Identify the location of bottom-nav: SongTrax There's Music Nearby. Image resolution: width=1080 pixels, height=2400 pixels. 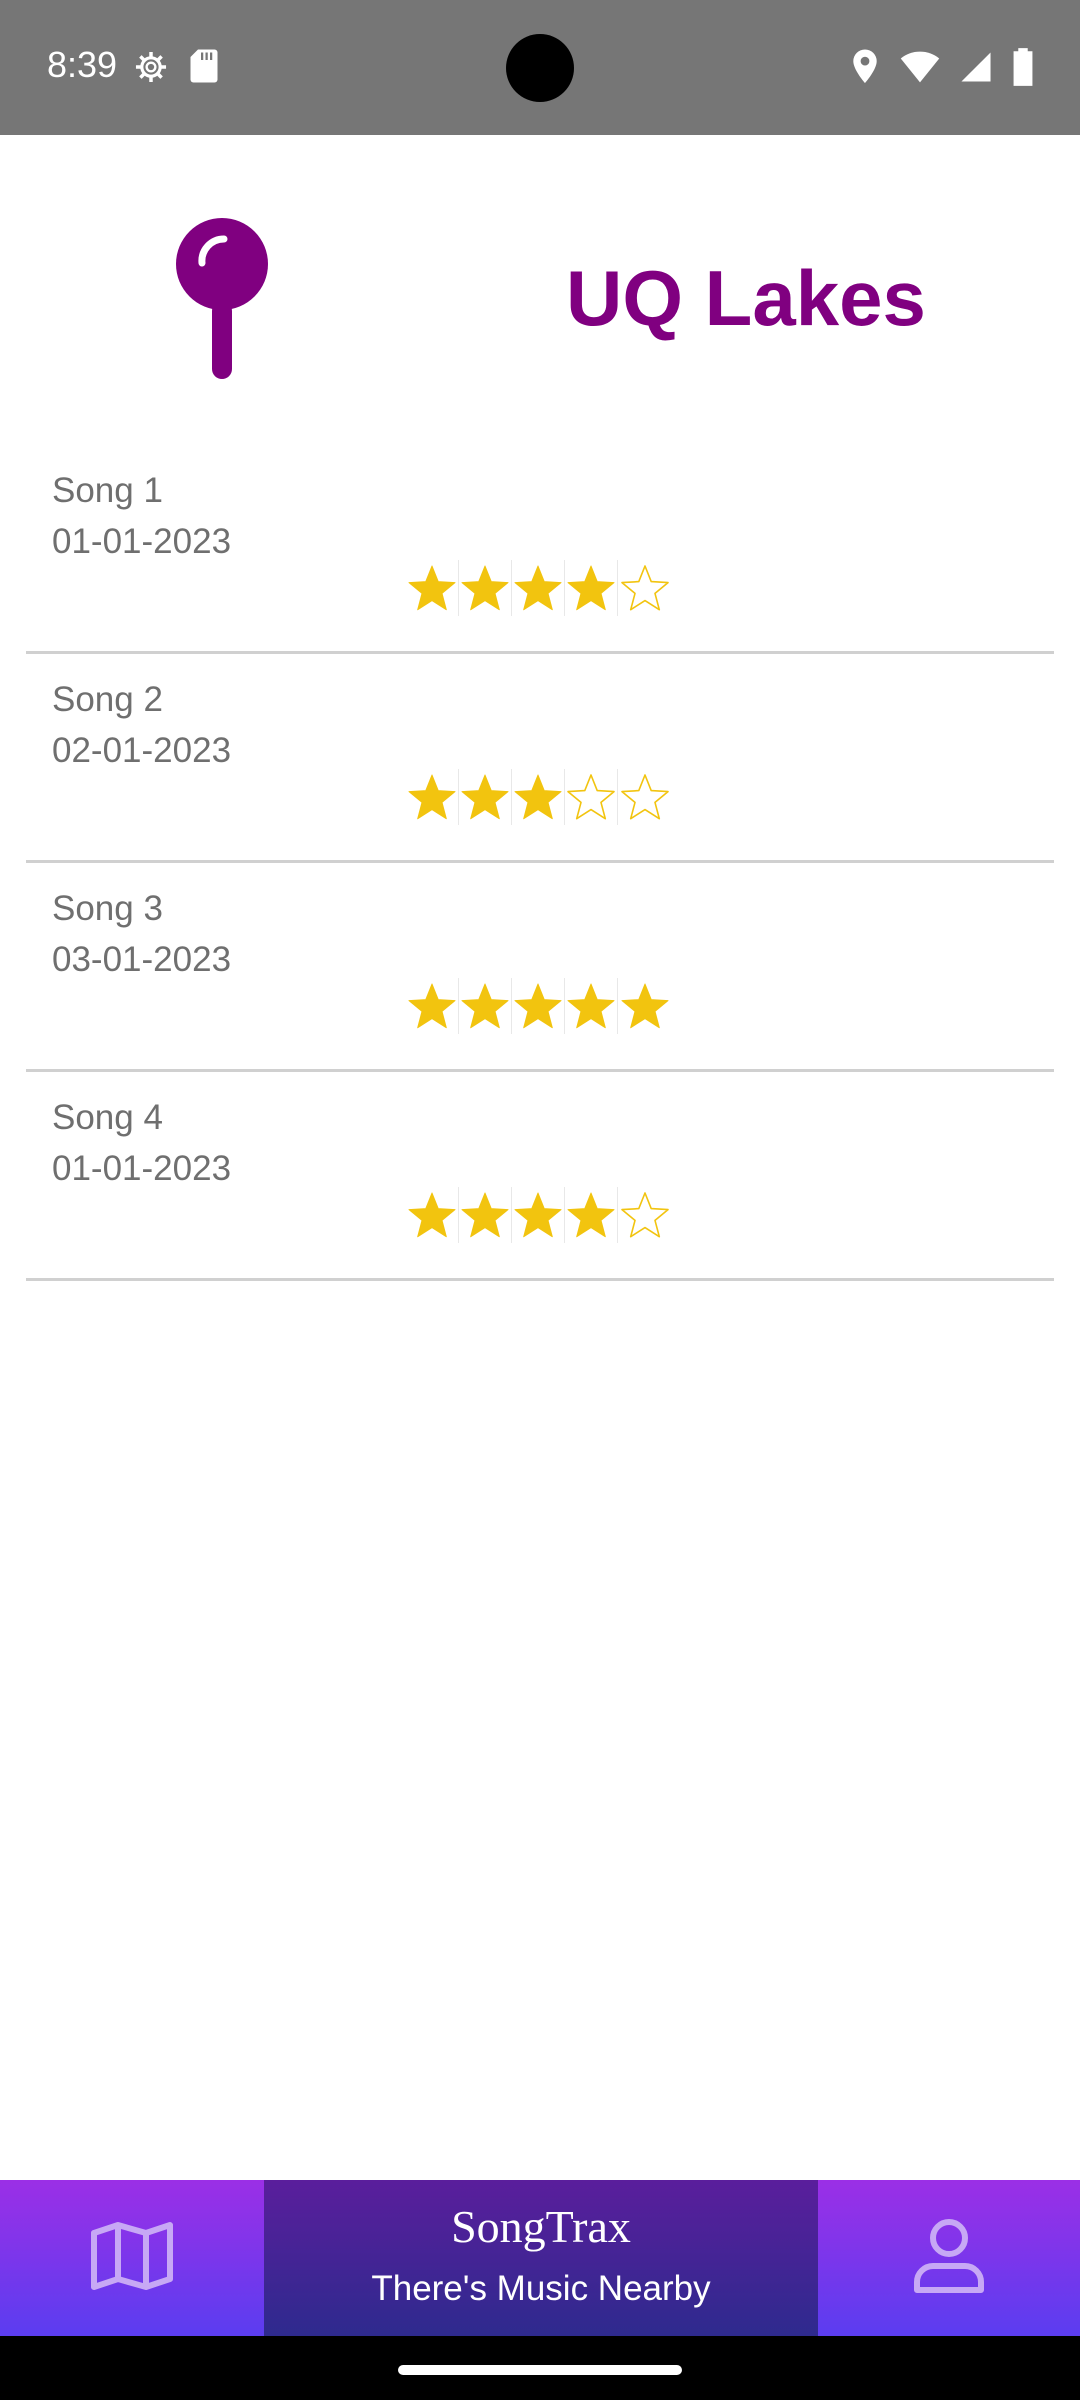
(540, 2258).